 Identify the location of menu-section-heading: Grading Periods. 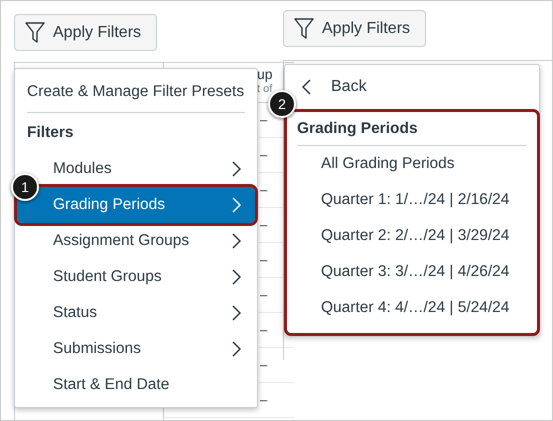
(358, 128).